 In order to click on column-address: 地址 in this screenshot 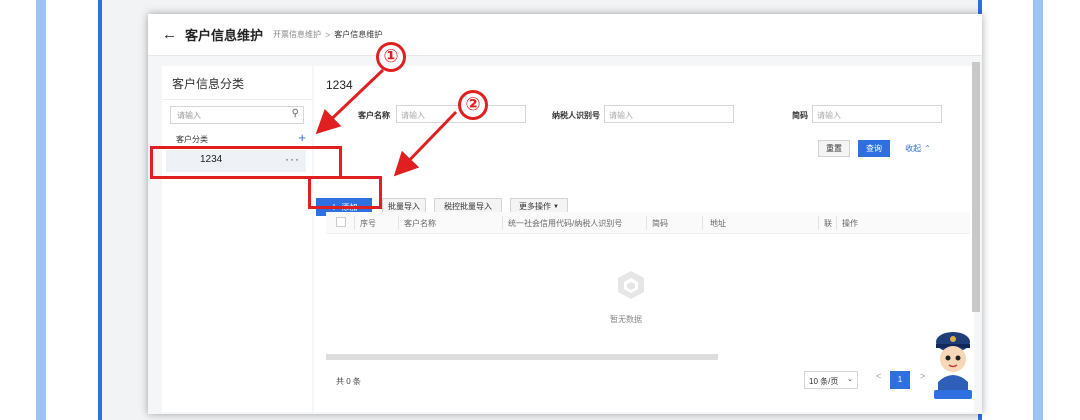, I will do `click(718, 223)`.